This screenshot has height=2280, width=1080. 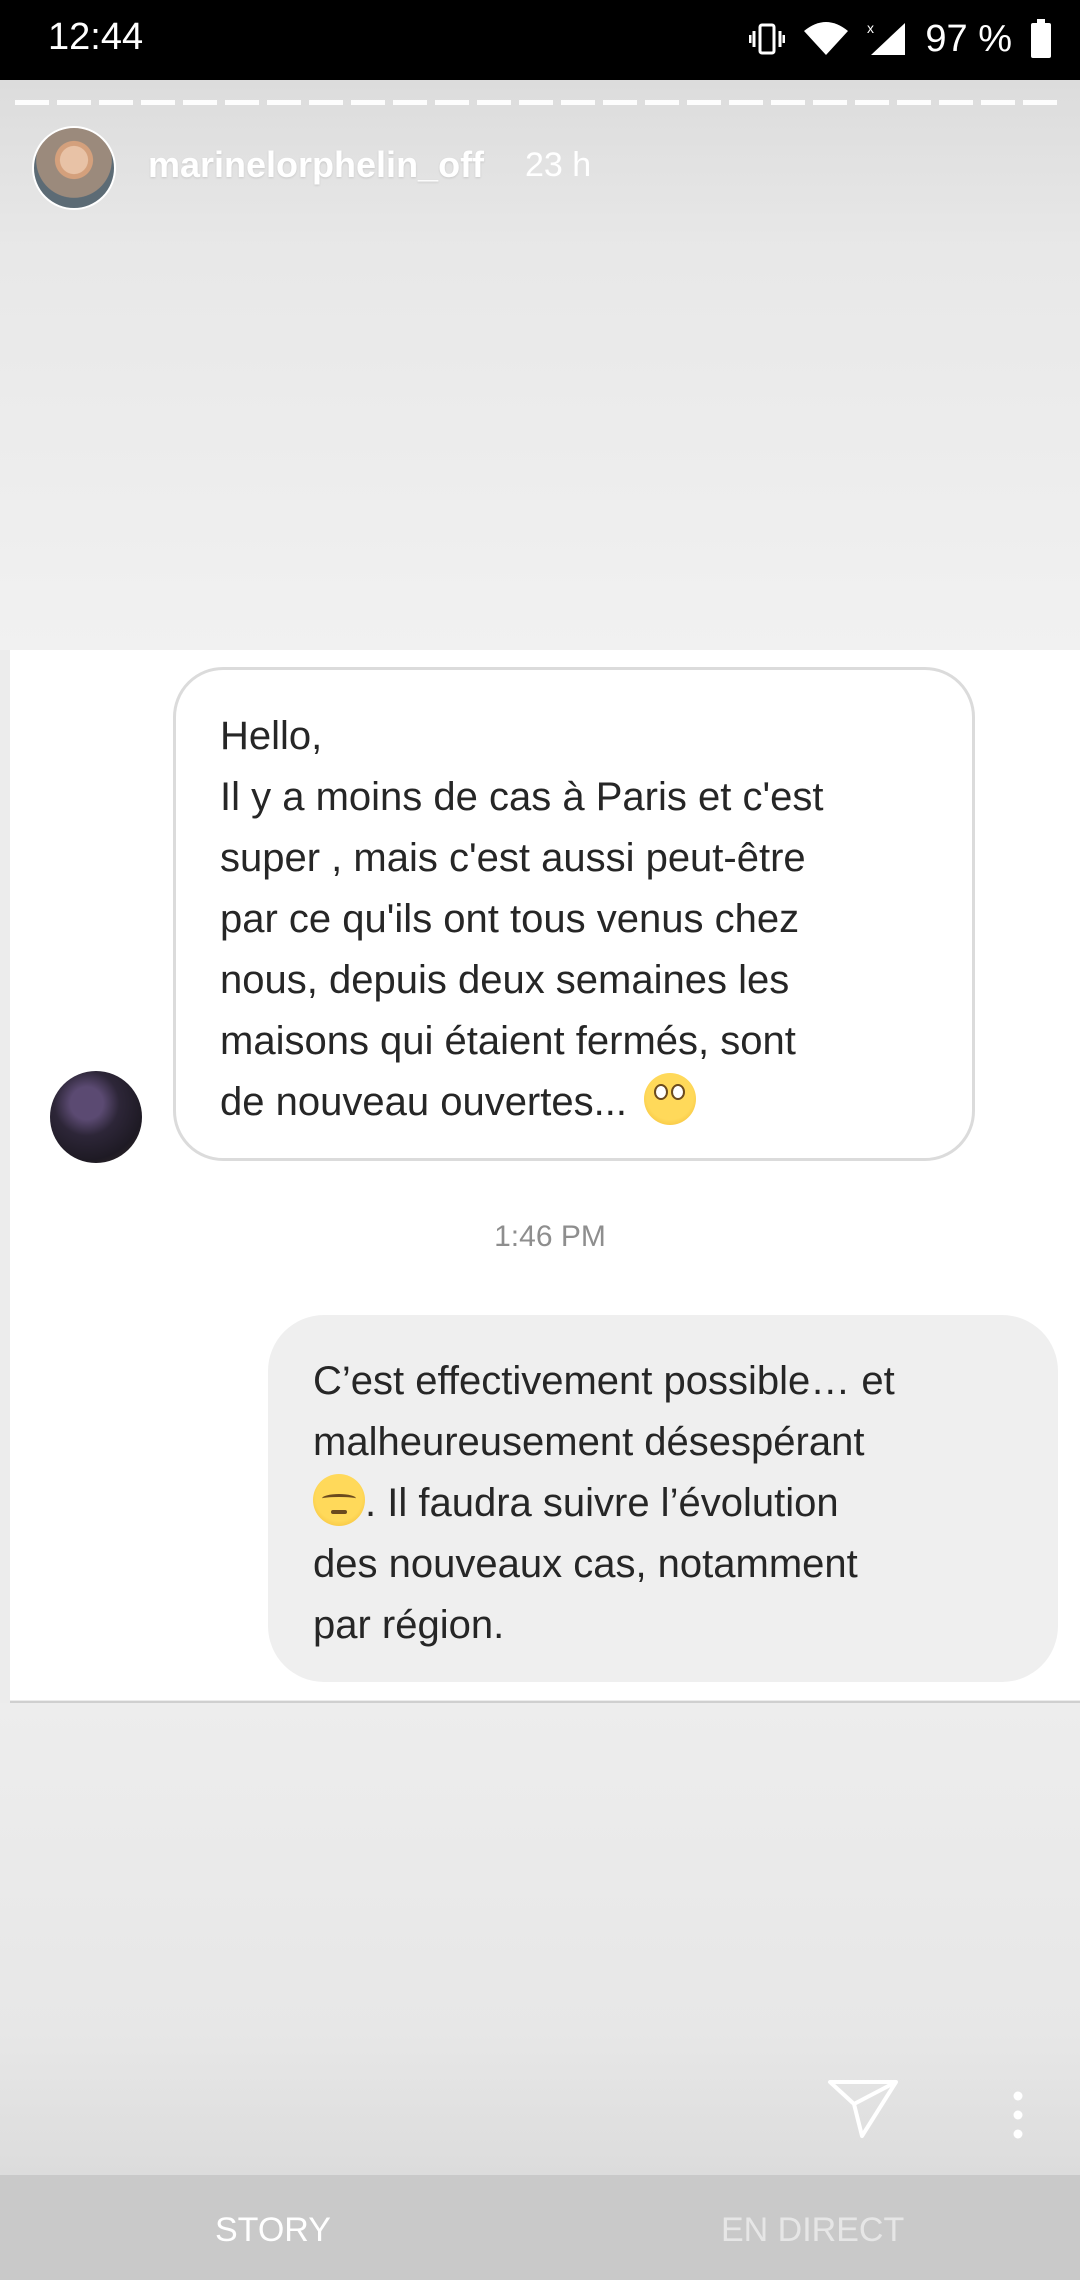 What do you see at coordinates (522, 797) in the screenshot?
I see `incoming-line: Il y a moins de cas à Paris et c'est` at bounding box center [522, 797].